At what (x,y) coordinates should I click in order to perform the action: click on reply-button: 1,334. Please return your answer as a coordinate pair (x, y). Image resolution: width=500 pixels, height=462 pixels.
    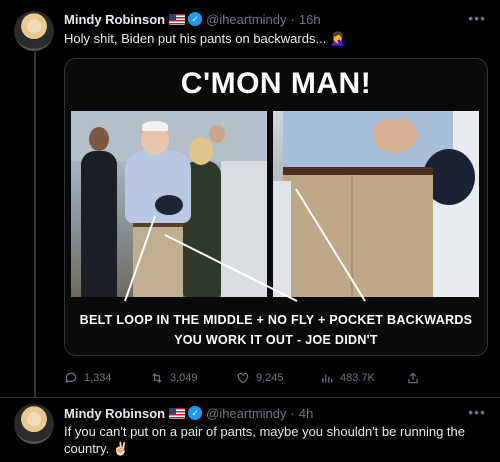
    Looking at the image, I should click on (88, 378).